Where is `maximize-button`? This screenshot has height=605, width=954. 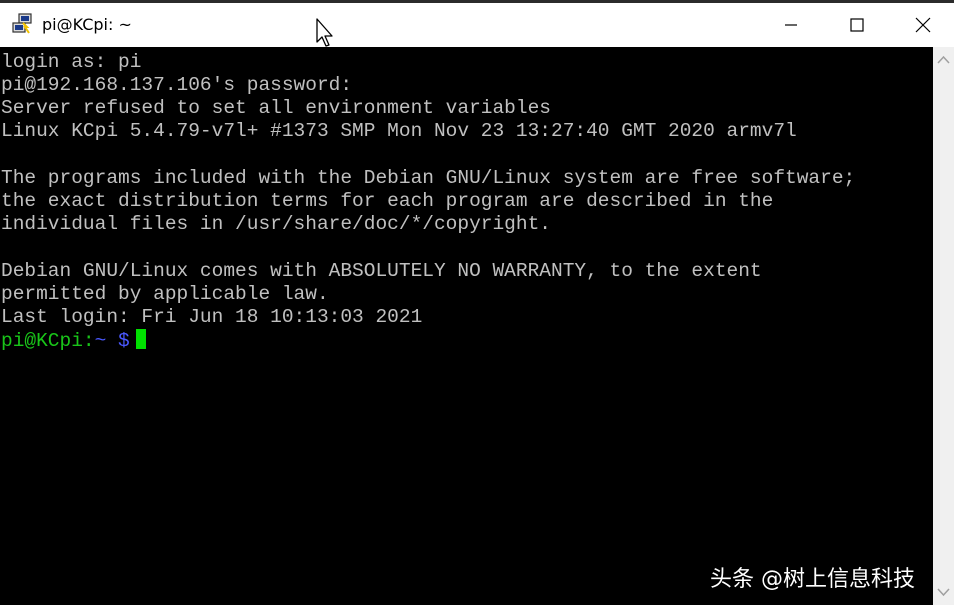 maximize-button is located at coordinates (857, 25).